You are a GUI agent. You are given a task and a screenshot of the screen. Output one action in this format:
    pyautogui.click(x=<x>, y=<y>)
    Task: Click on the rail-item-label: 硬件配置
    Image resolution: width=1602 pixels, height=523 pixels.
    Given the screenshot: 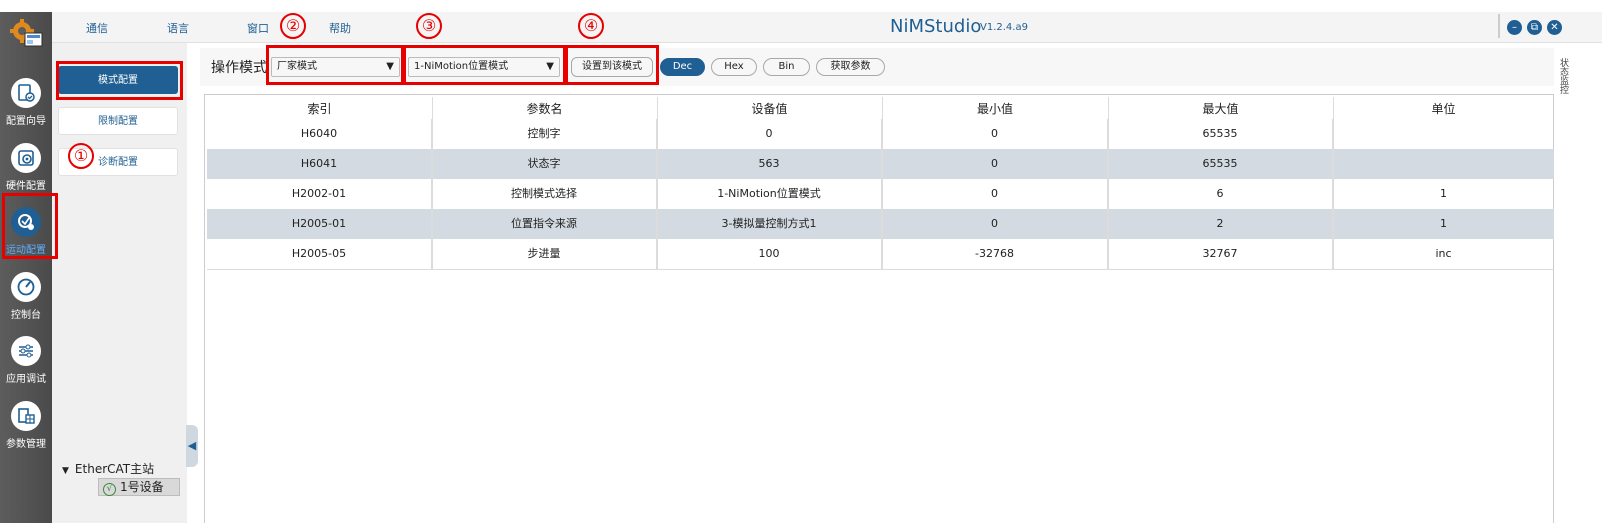 What is the action you would take?
    pyautogui.click(x=26, y=186)
    